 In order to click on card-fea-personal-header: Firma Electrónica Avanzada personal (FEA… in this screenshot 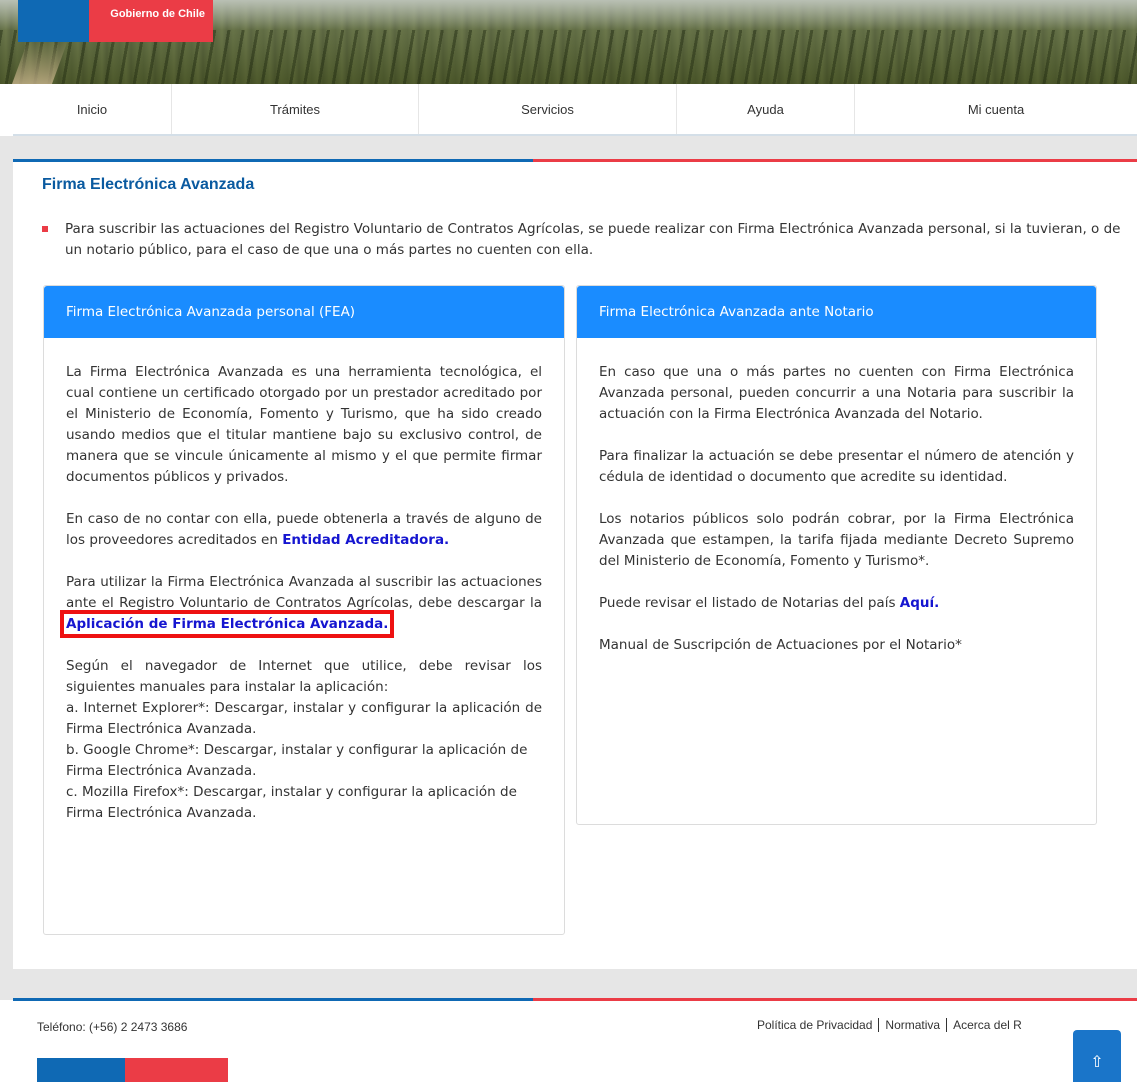, I will do `click(304, 312)`.